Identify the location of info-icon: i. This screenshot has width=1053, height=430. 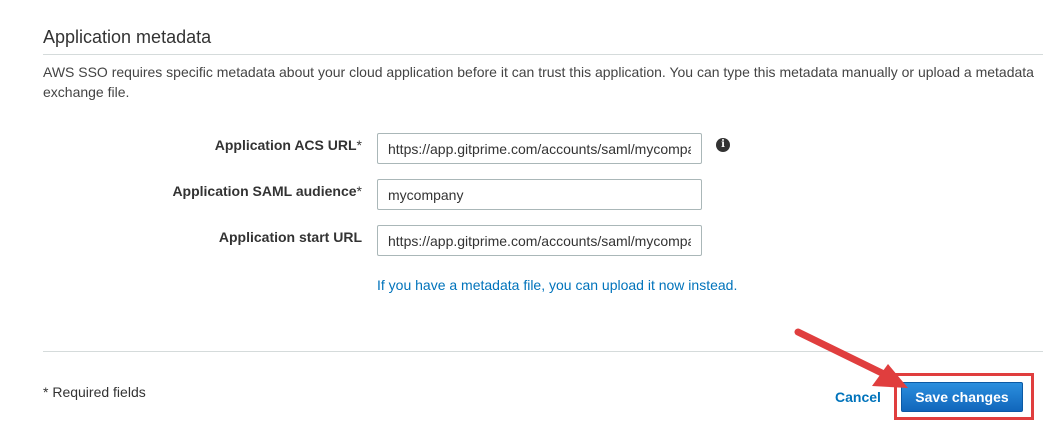
(723, 145).